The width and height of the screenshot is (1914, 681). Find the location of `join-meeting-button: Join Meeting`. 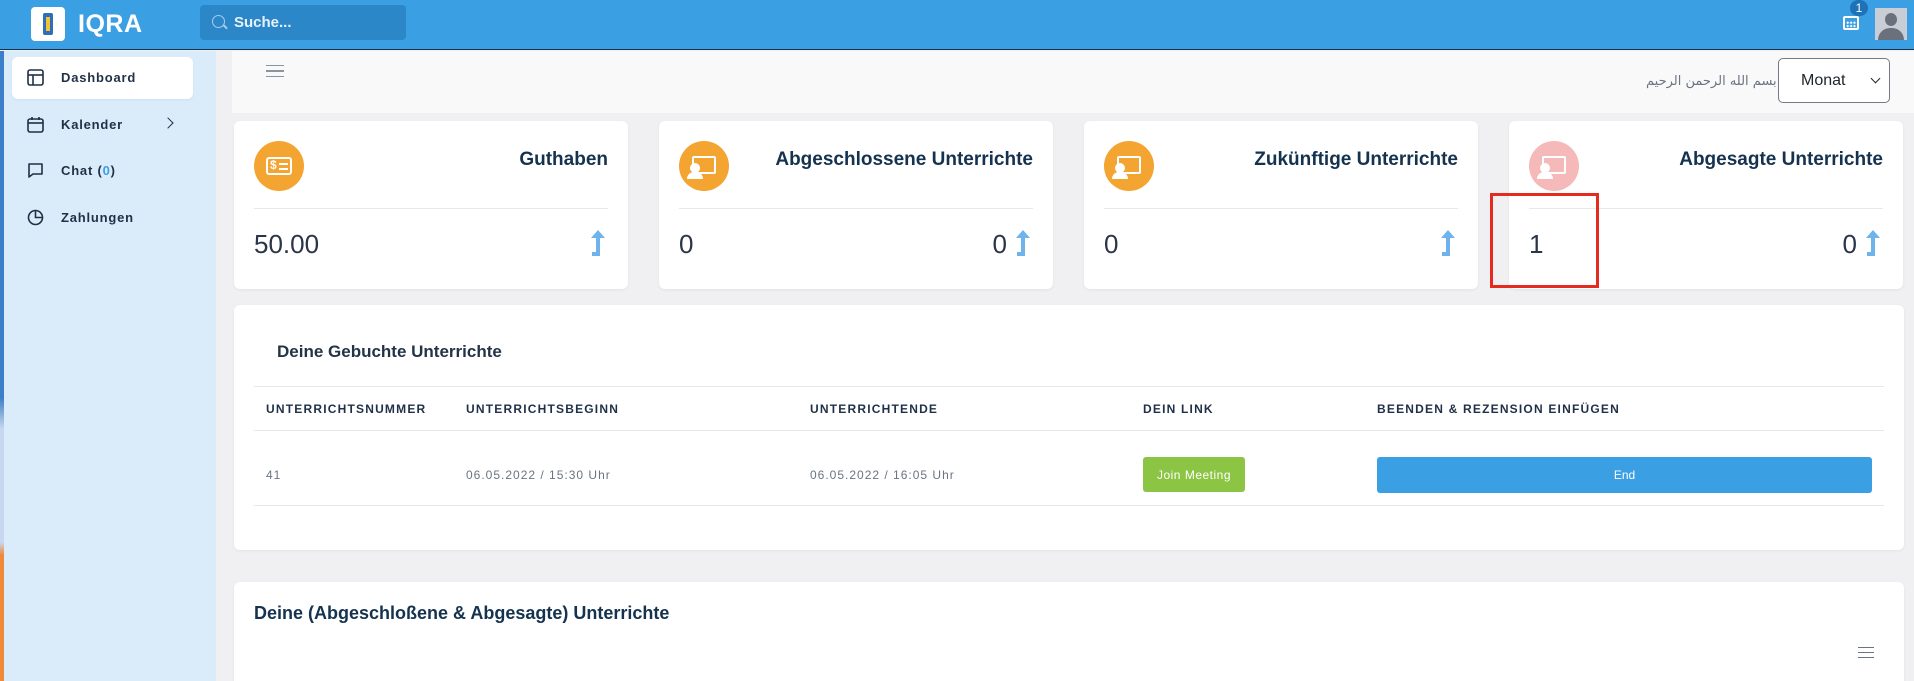

join-meeting-button: Join Meeting is located at coordinates (1194, 474).